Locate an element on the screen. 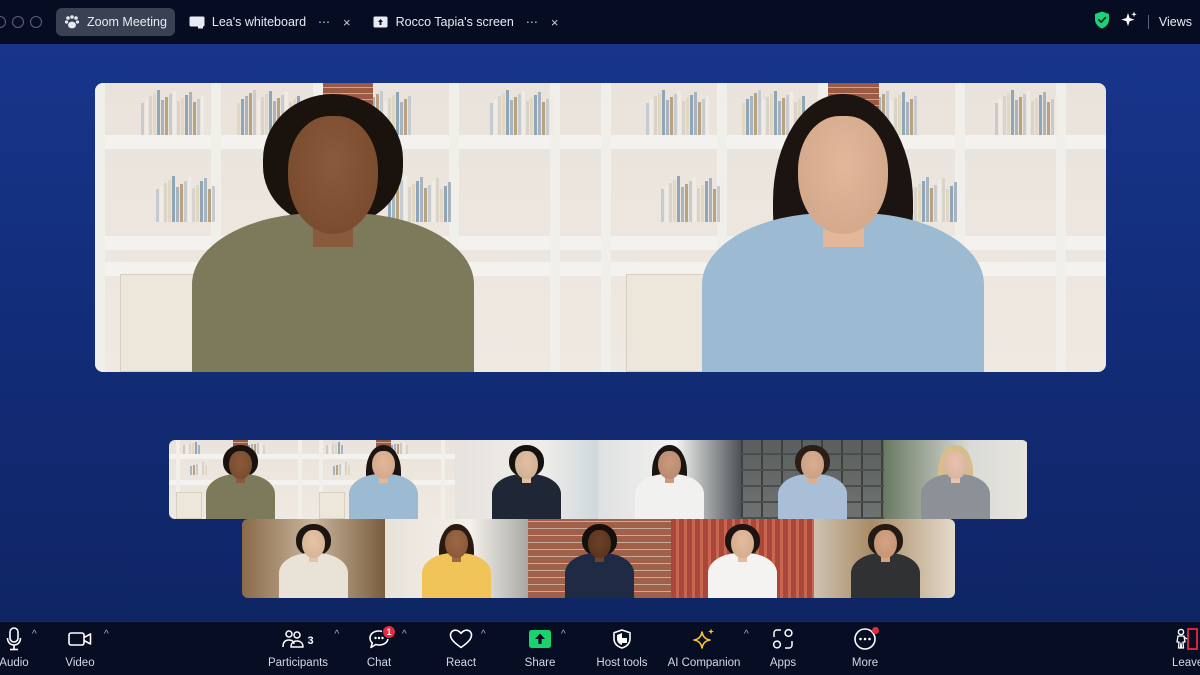 Image resolution: width=1200 pixels, height=675 pixels. window-controls is located at coordinates (21, 22).